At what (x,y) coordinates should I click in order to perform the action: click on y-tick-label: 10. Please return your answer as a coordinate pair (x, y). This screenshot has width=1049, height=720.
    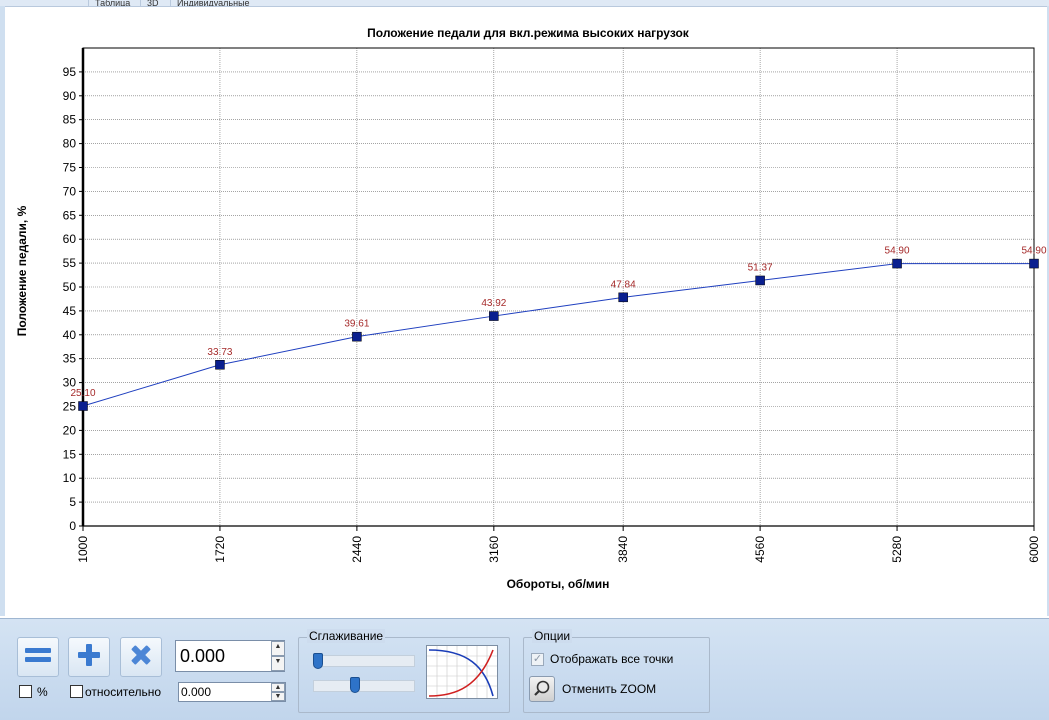
    Looking at the image, I should click on (70, 478).